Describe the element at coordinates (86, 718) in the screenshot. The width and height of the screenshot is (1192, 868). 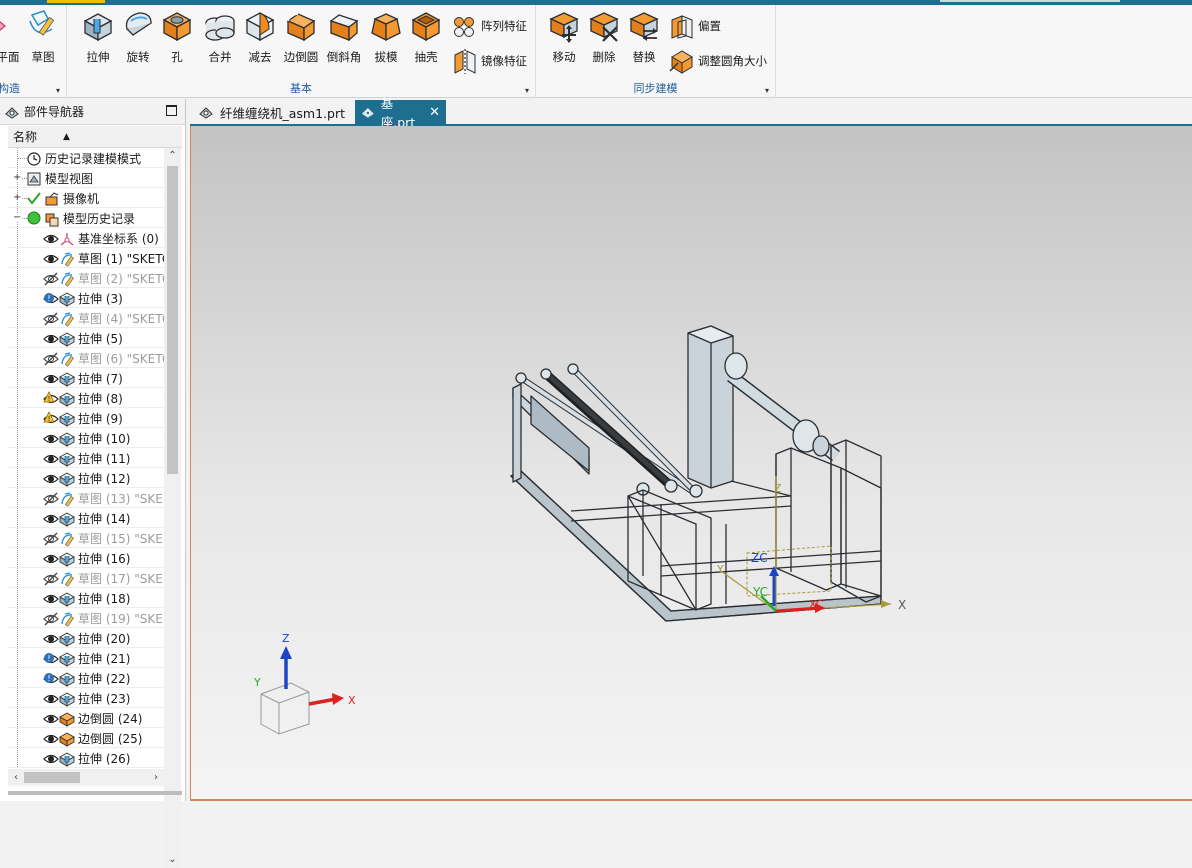
I see `tree-row: 边倒圆 (24)` at that location.